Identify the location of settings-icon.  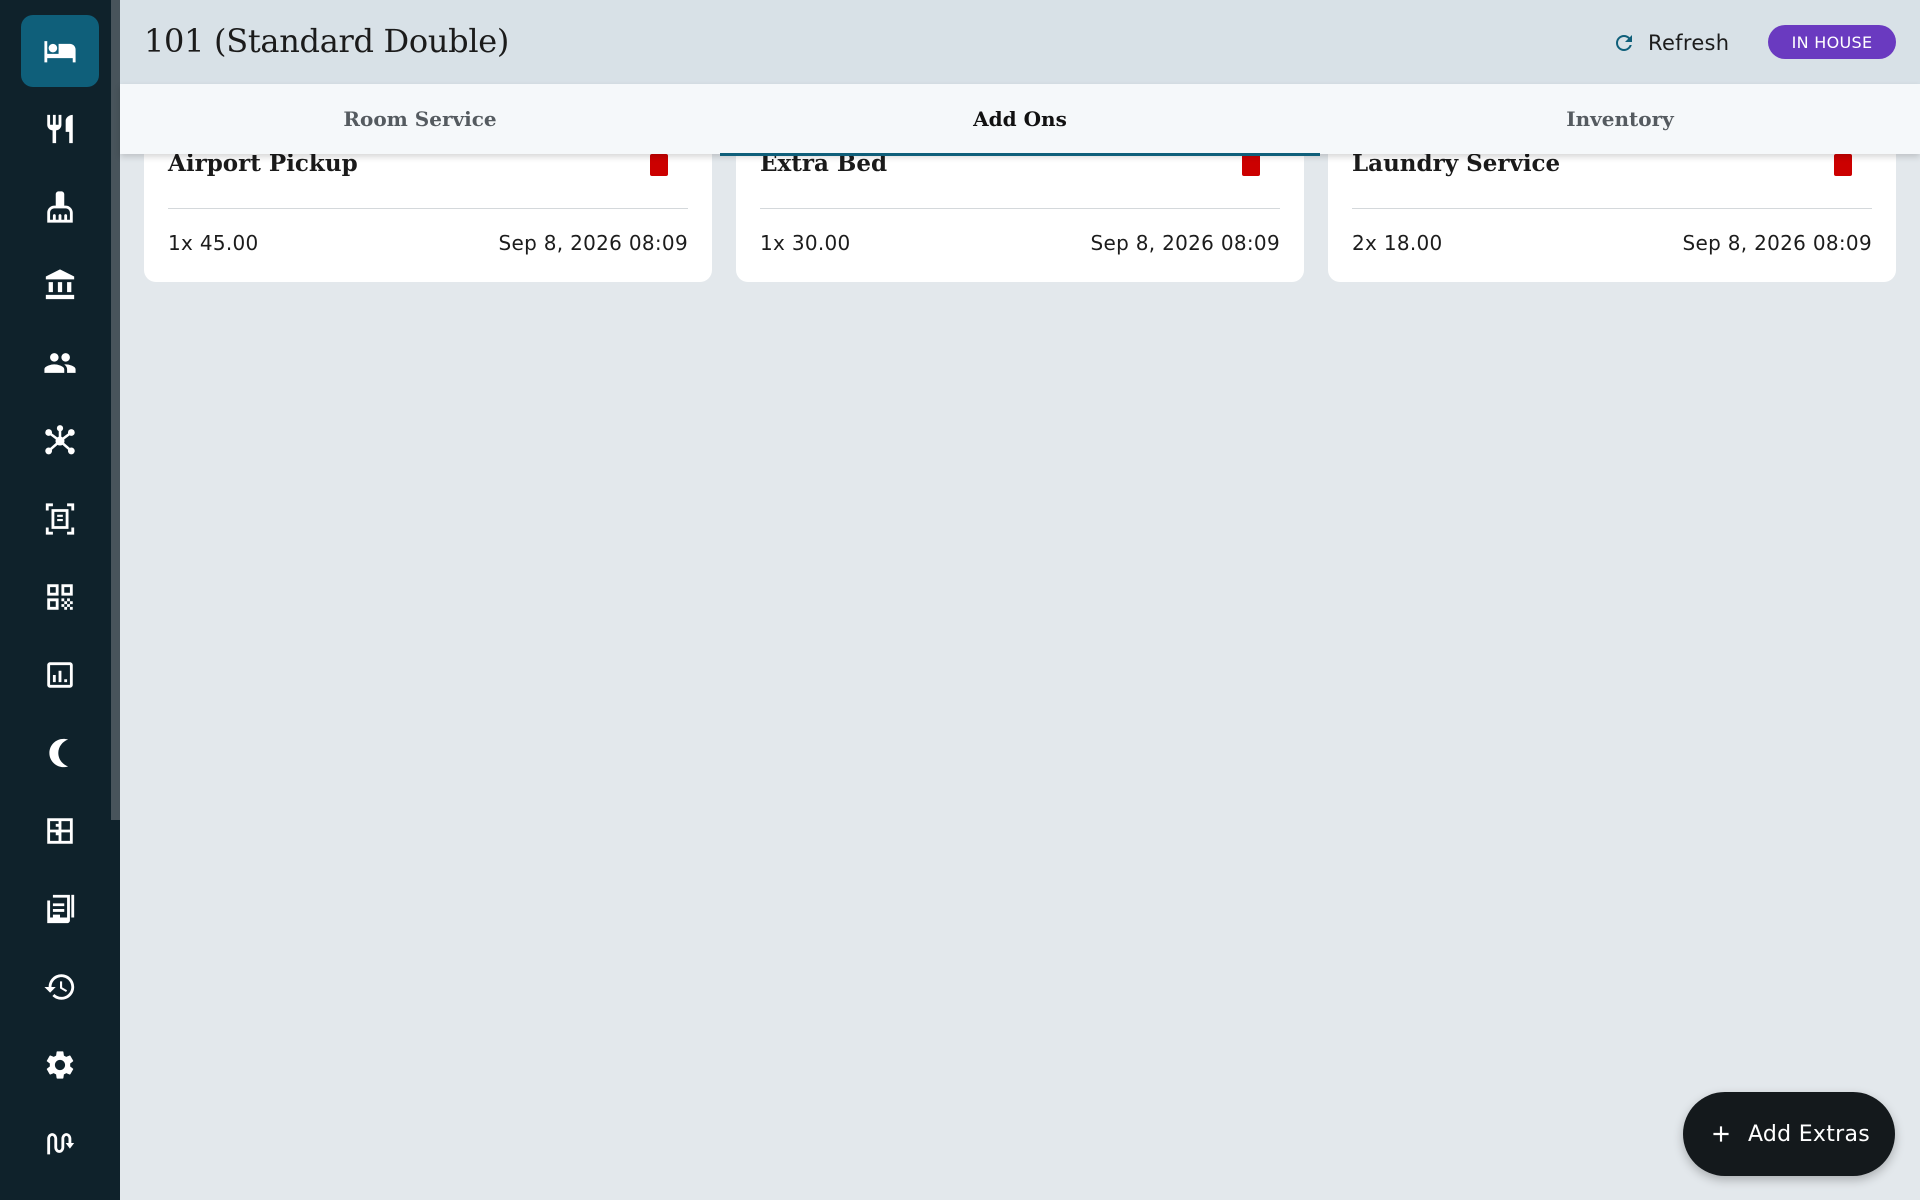
(60, 1065).